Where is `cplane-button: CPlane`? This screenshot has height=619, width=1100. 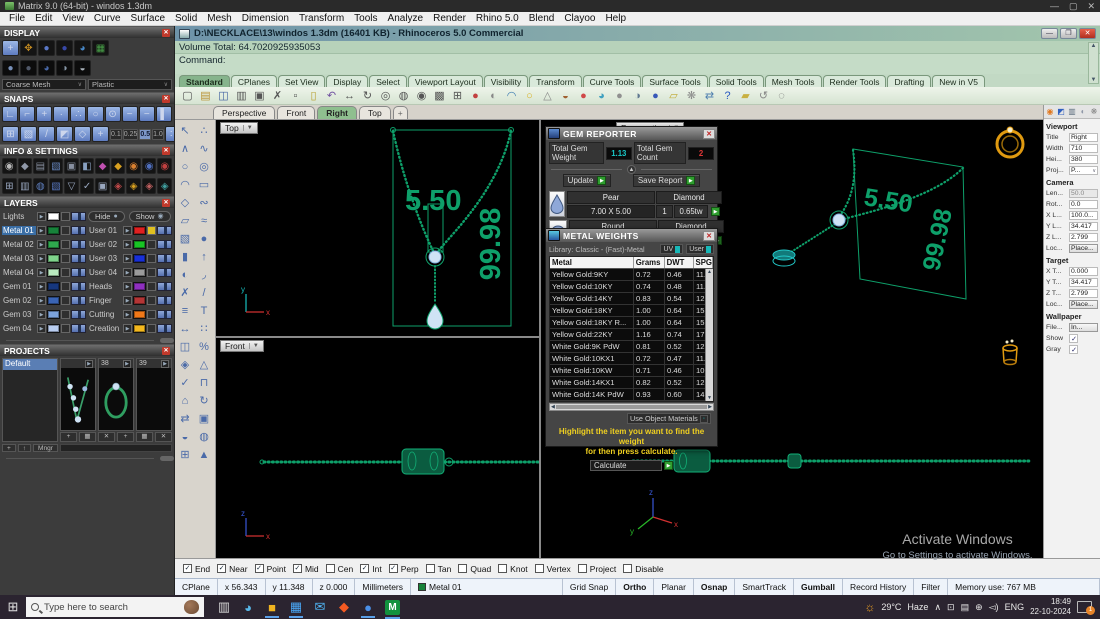
cplane-button: CPlane is located at coordinates (196, 587).